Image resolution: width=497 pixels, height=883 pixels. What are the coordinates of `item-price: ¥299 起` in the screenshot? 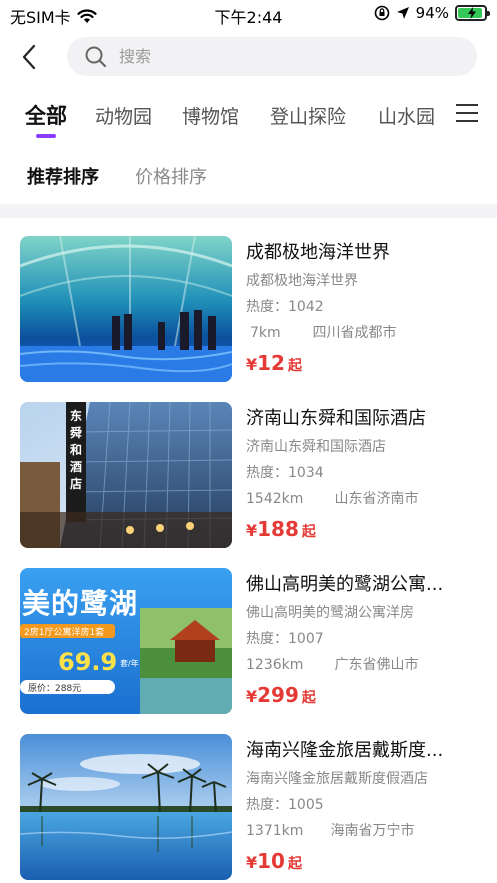 It's located at (363, 696).